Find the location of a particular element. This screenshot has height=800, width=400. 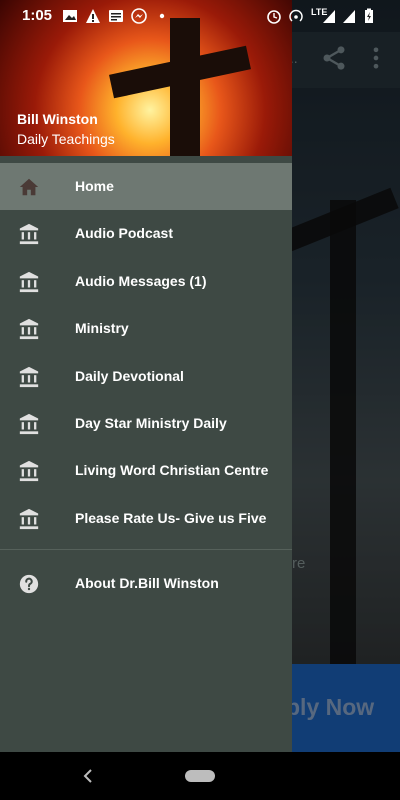

menu-item-daily-devotional: Daily Devotional is located at coordinates (146, 376).